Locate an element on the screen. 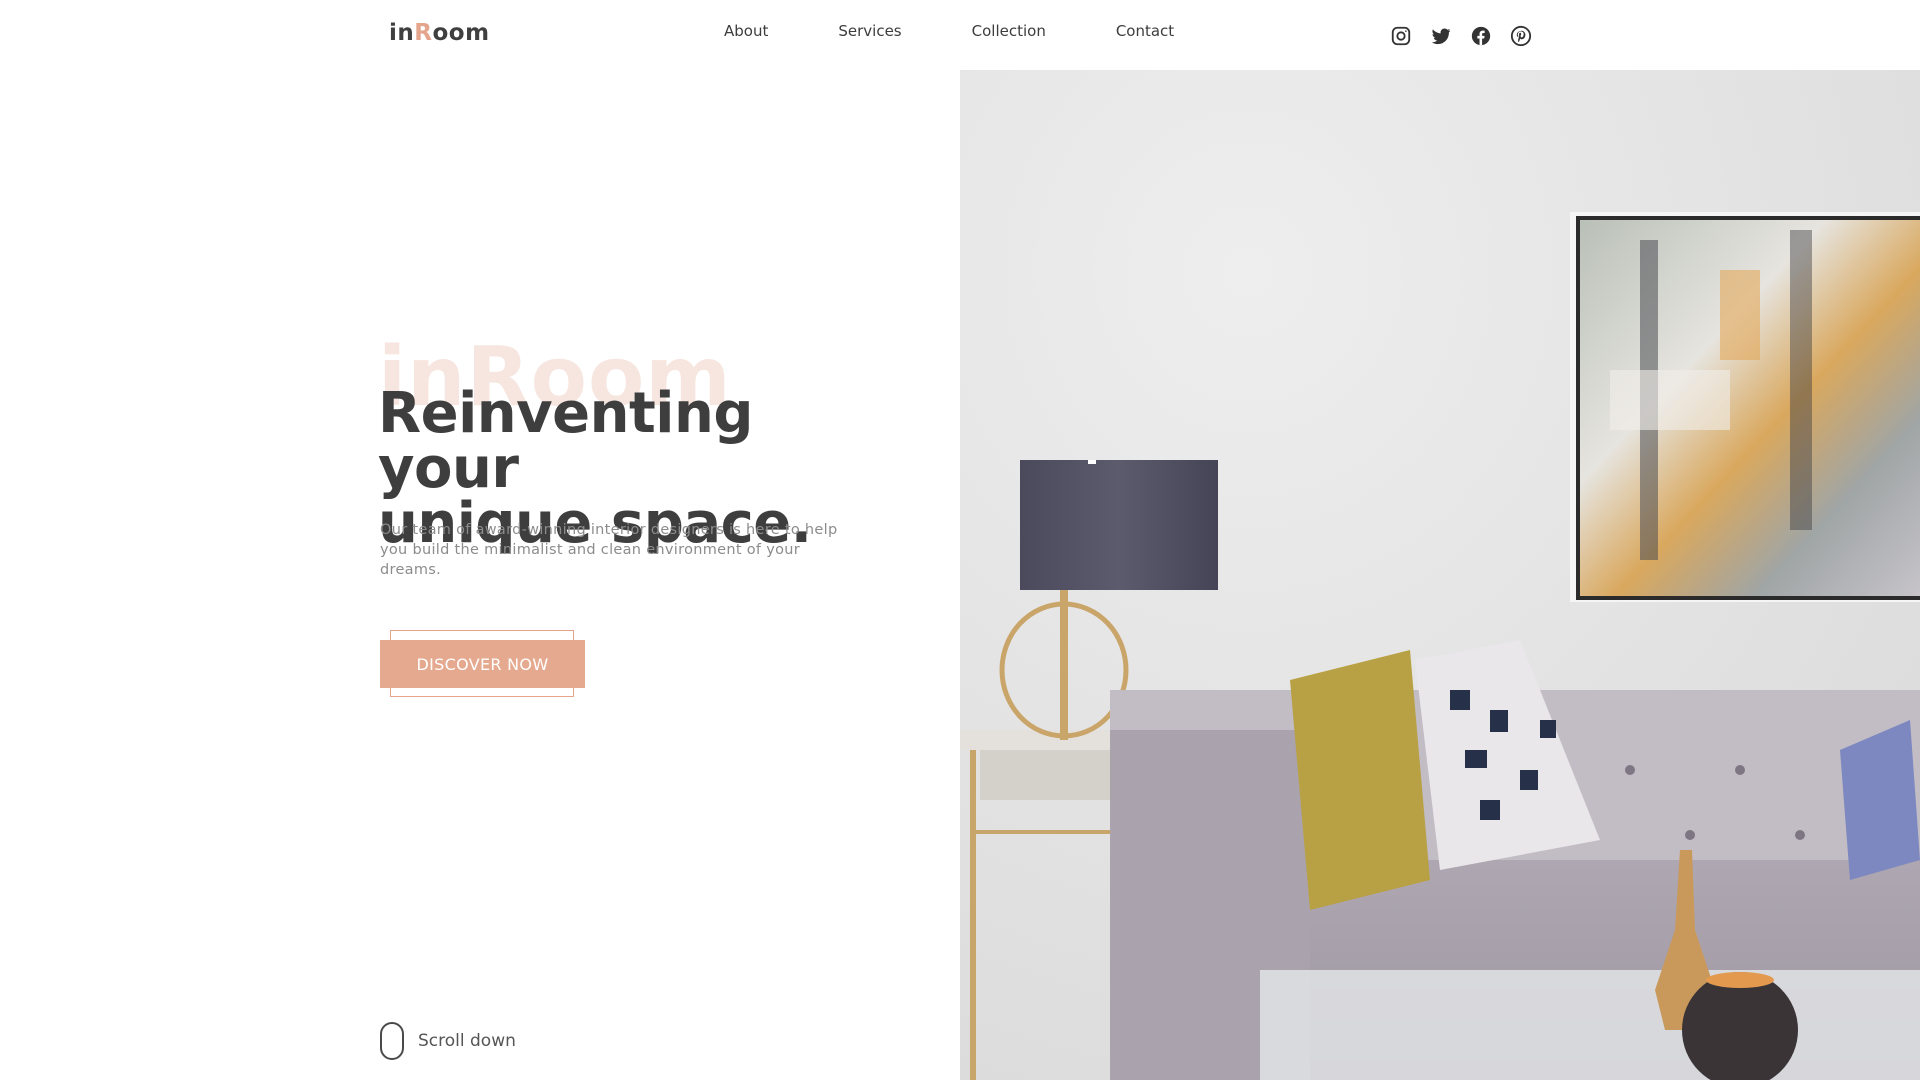  nav-services: Services is located at coordinates (869, 31).